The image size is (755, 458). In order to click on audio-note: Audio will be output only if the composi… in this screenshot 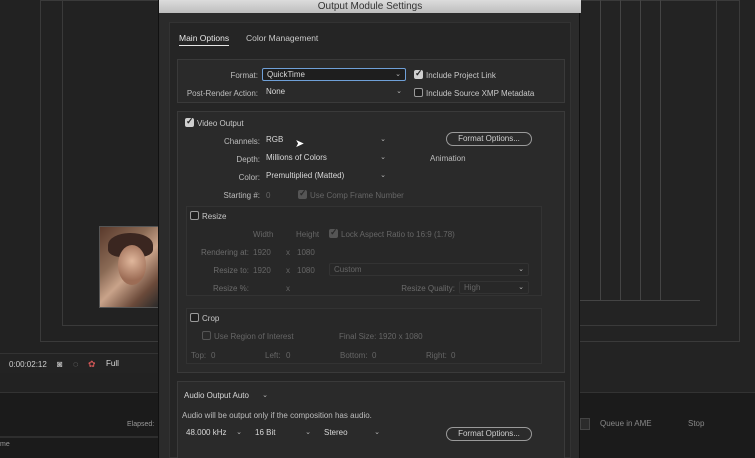, I will do `click(277, 415)`.